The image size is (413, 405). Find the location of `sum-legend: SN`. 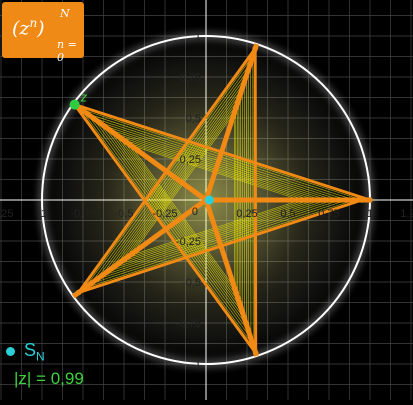

sum-legend: SN is located at coordinates (25, 352).